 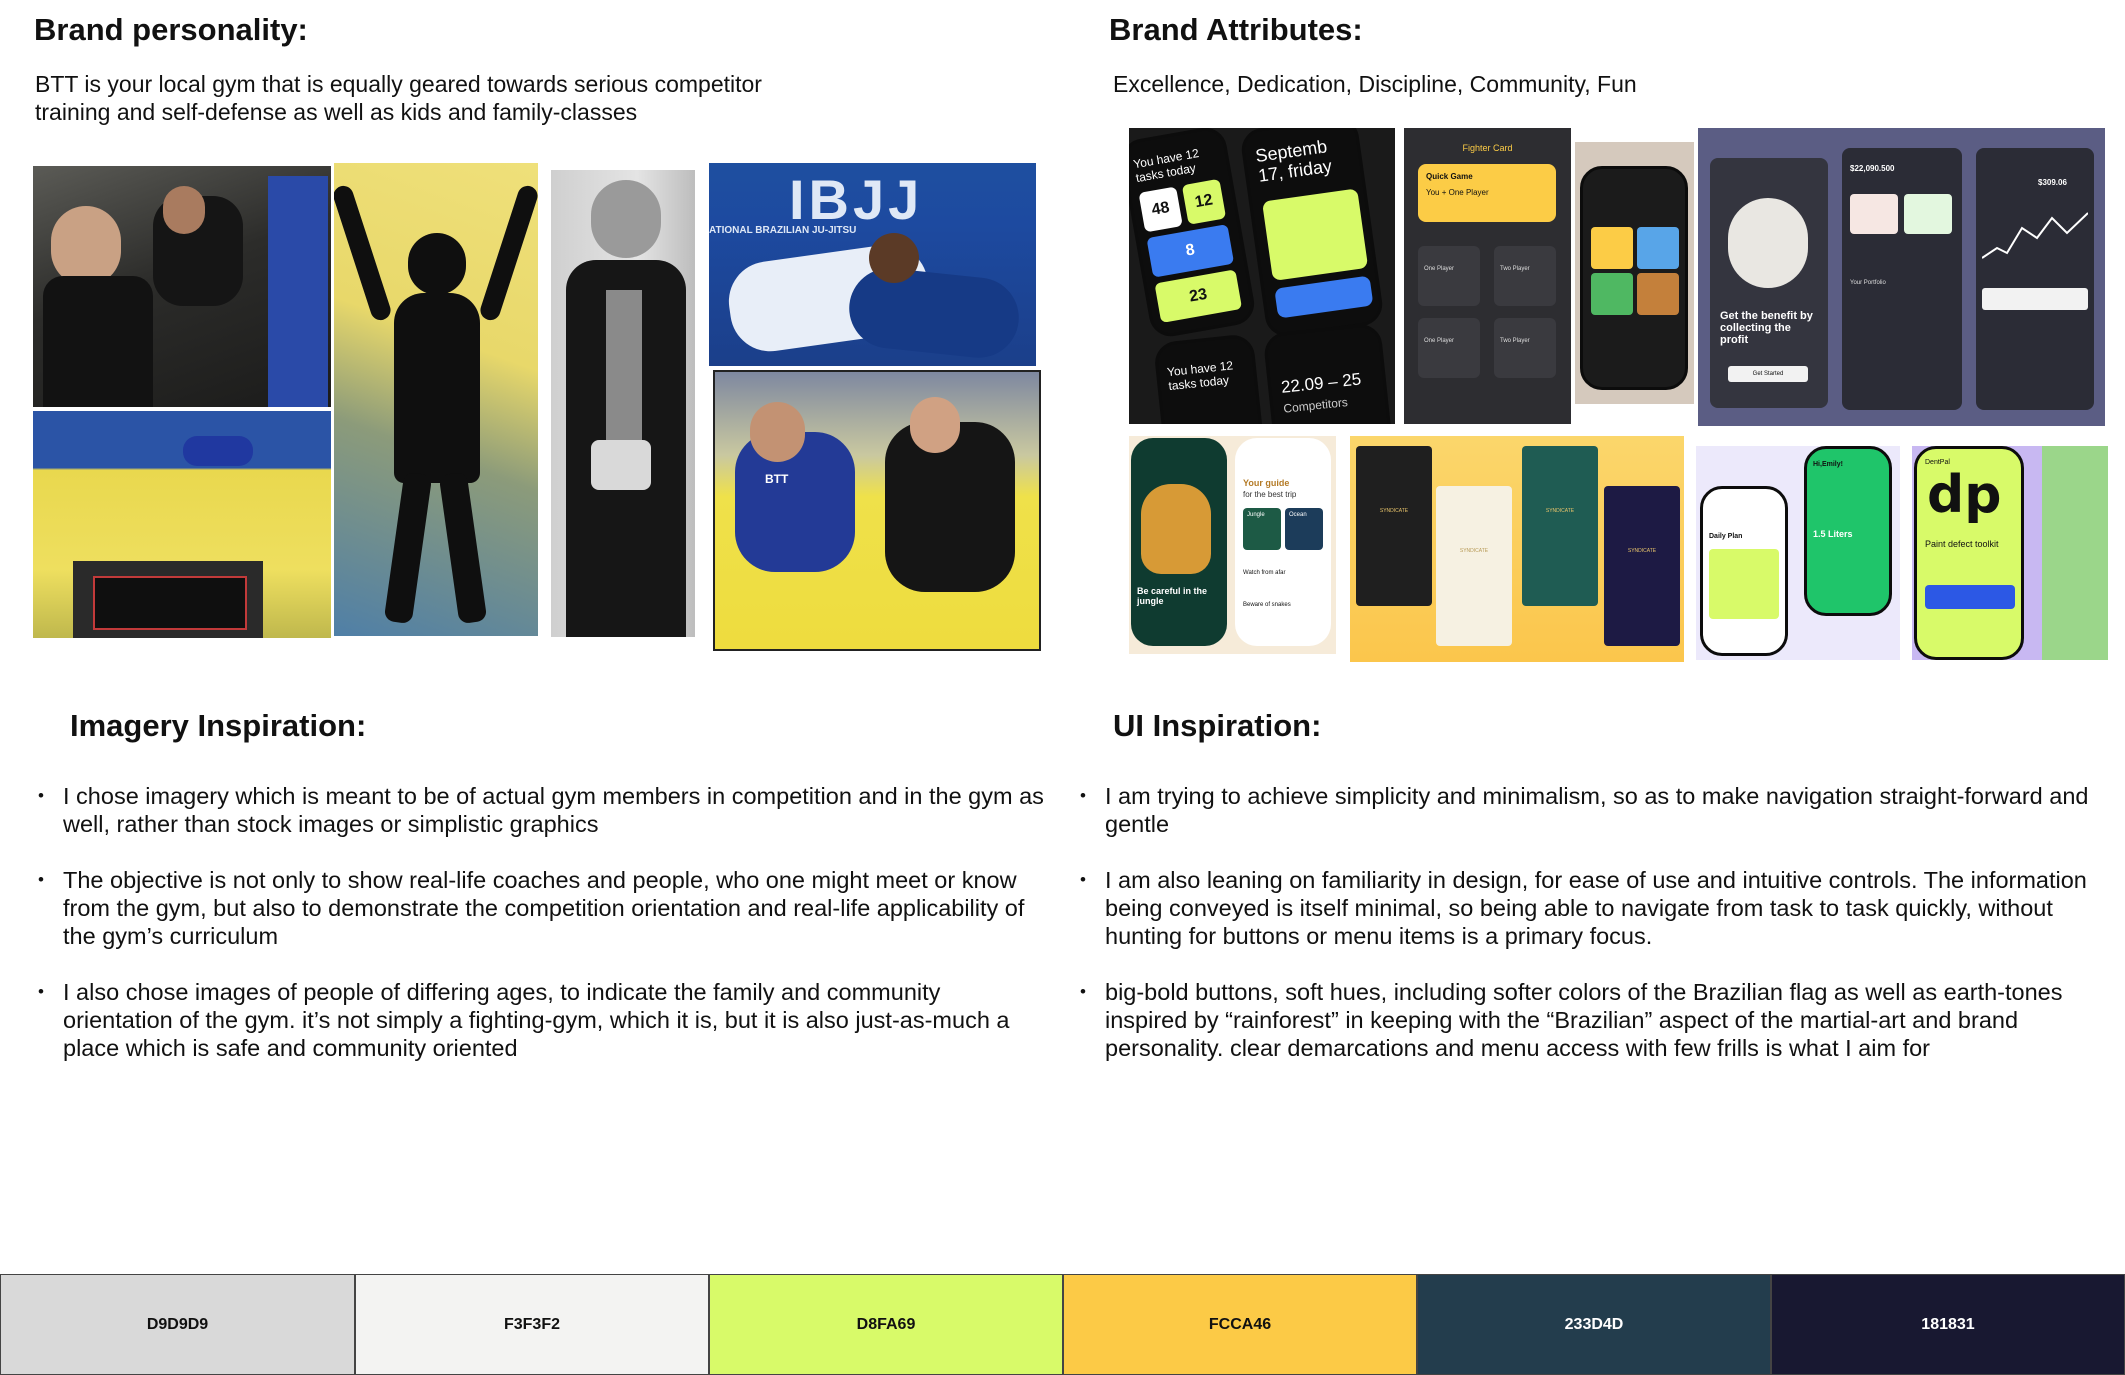 I want to click on swatch-hex-label: 181831, so click(x=1948, y=1324).